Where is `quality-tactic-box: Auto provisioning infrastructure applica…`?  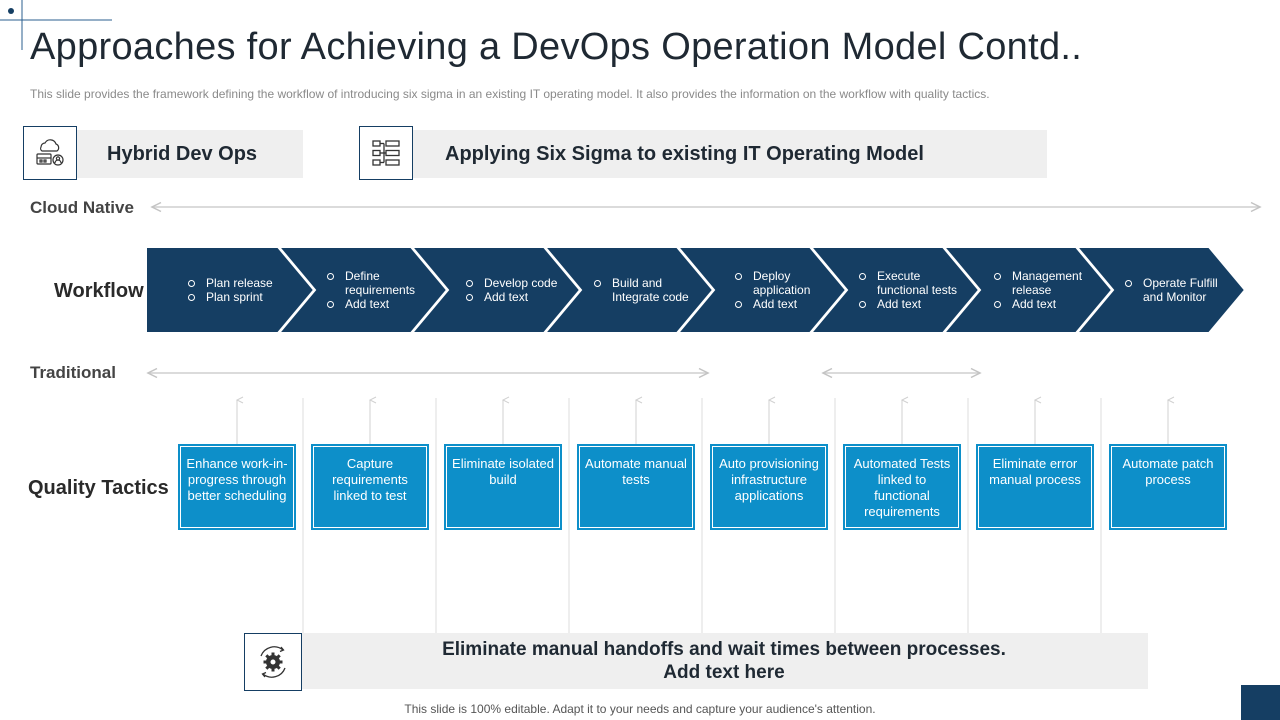
quality-tactic-box: Auto provisioning infrastructure applica… is located at coordinates (769, 487).